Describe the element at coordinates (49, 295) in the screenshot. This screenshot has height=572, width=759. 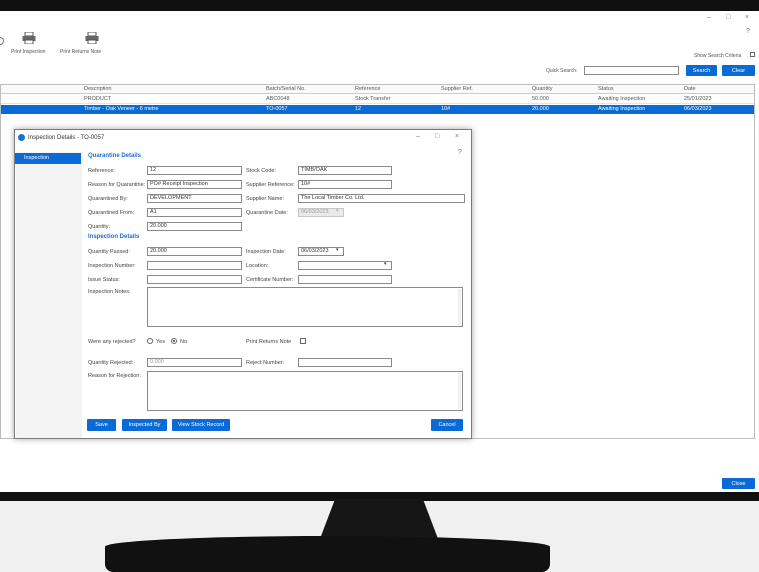
I see `dialog-sidebar` at that location.